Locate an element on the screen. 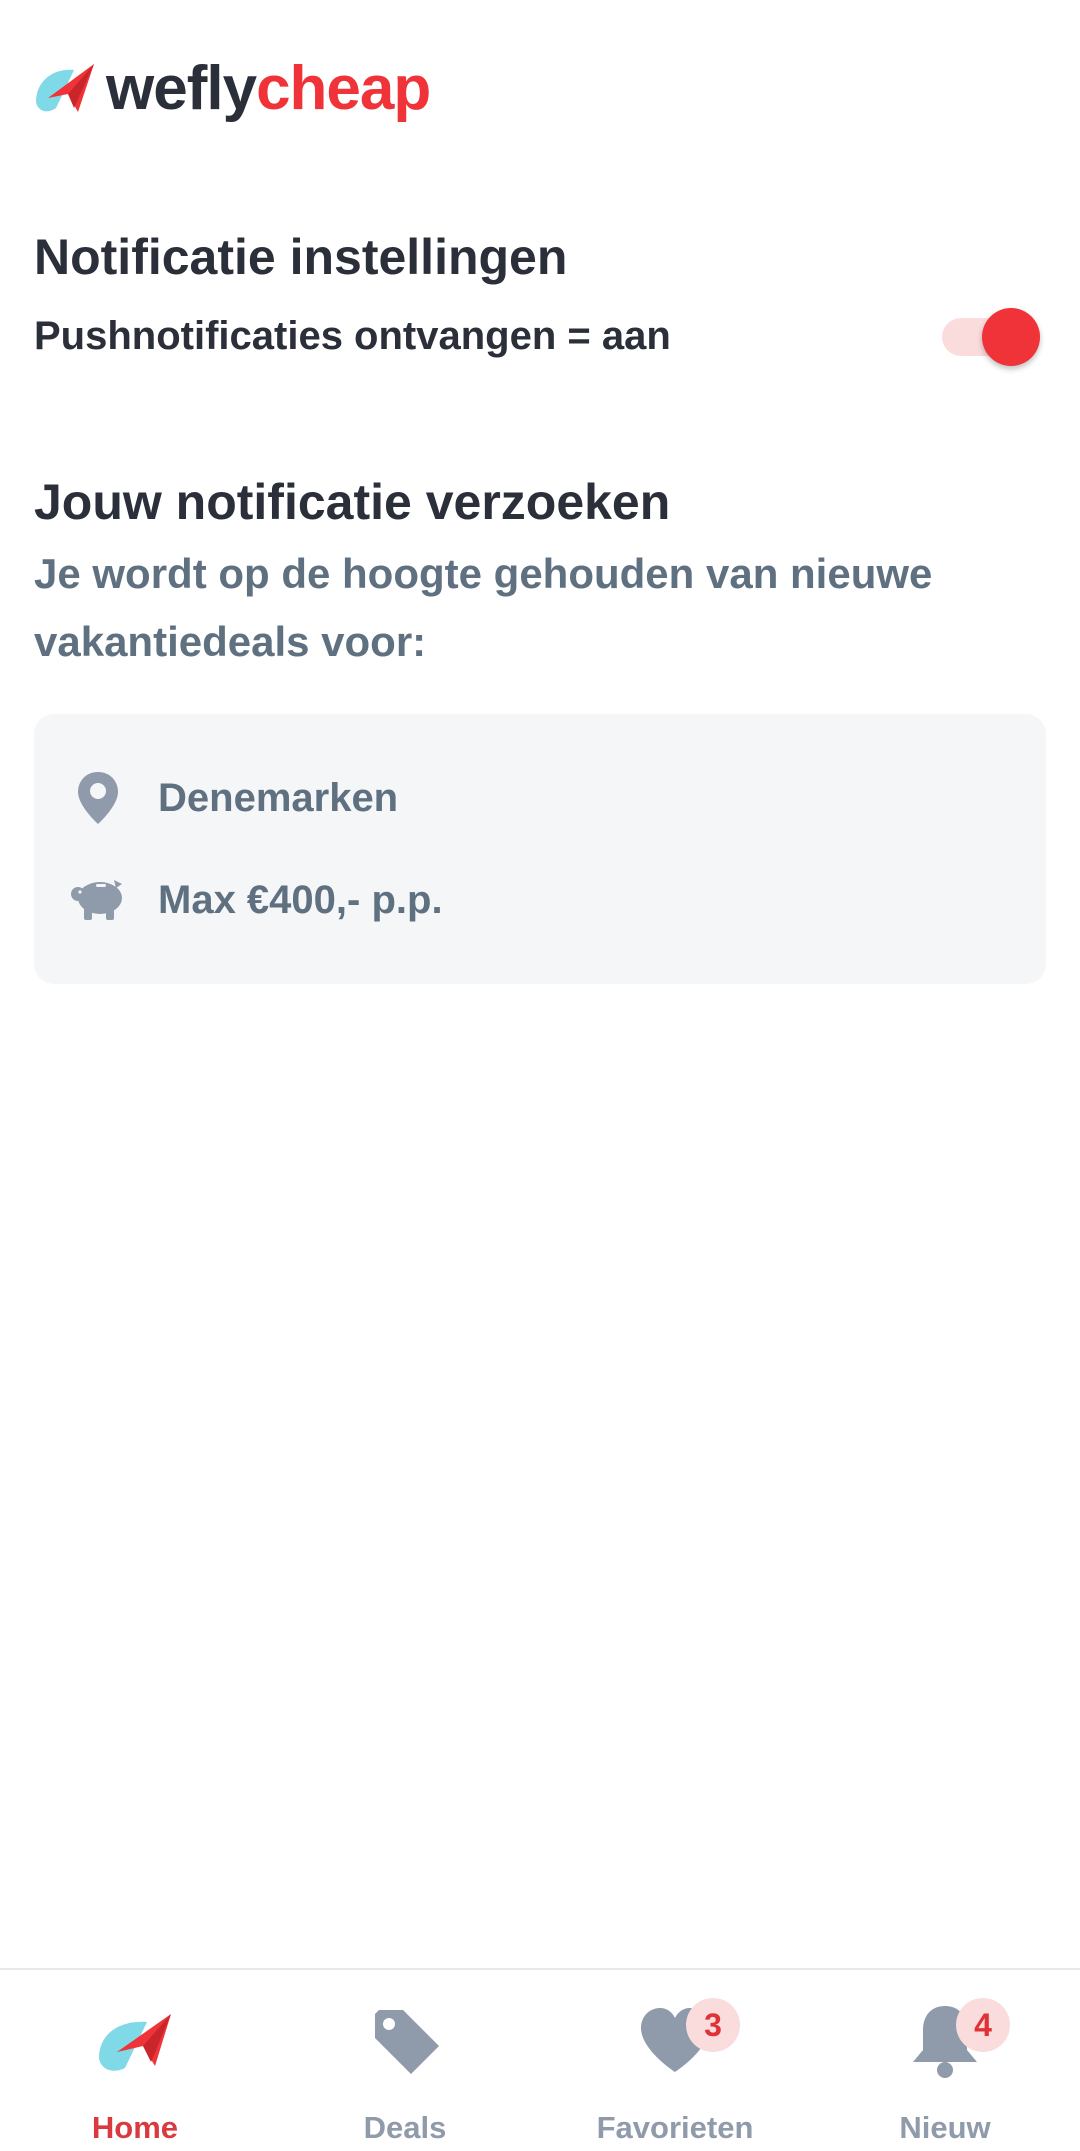 Image resolution: width=1080 pixels, height=2151 pixels. nav-label-favorieten: Favorieten is located at coordinates (675, 2127).